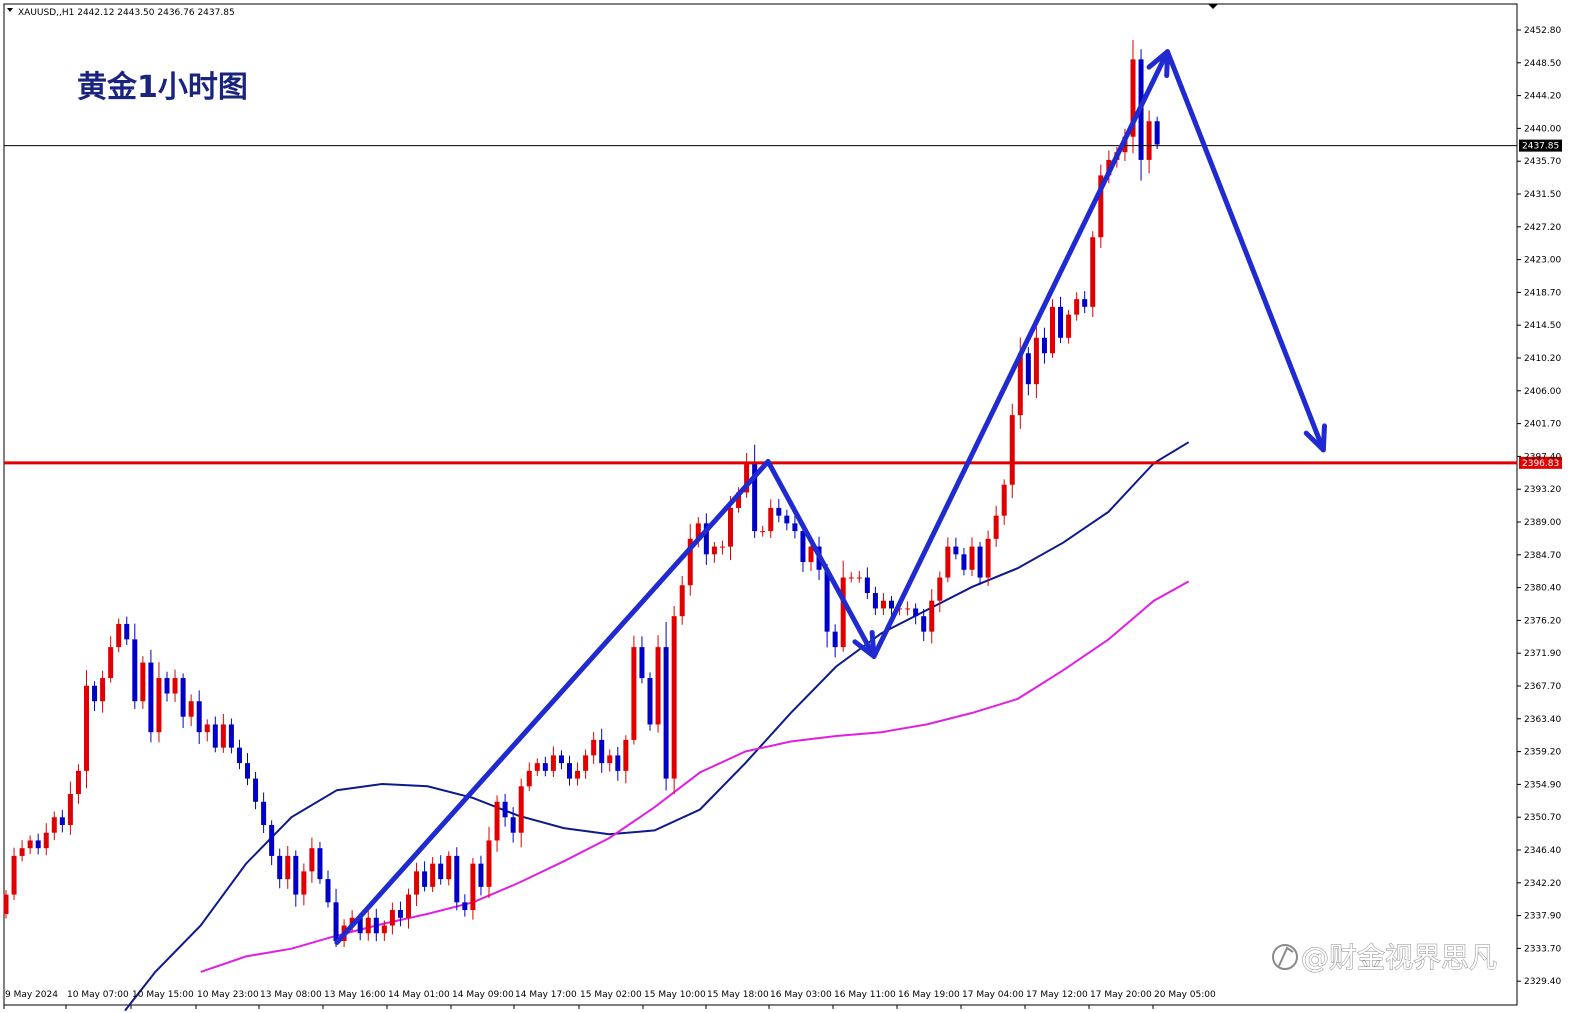 The height and width of the screenshot is (1013, 1573). Describe the element at coordinates (1542, 293) in the screenshot. I see `y-tick-label: 2418.70` at that location.